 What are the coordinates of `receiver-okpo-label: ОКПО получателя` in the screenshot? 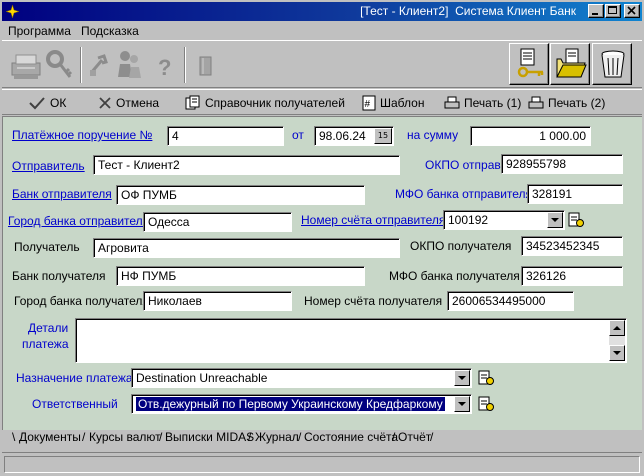 It's located at (461, 246).